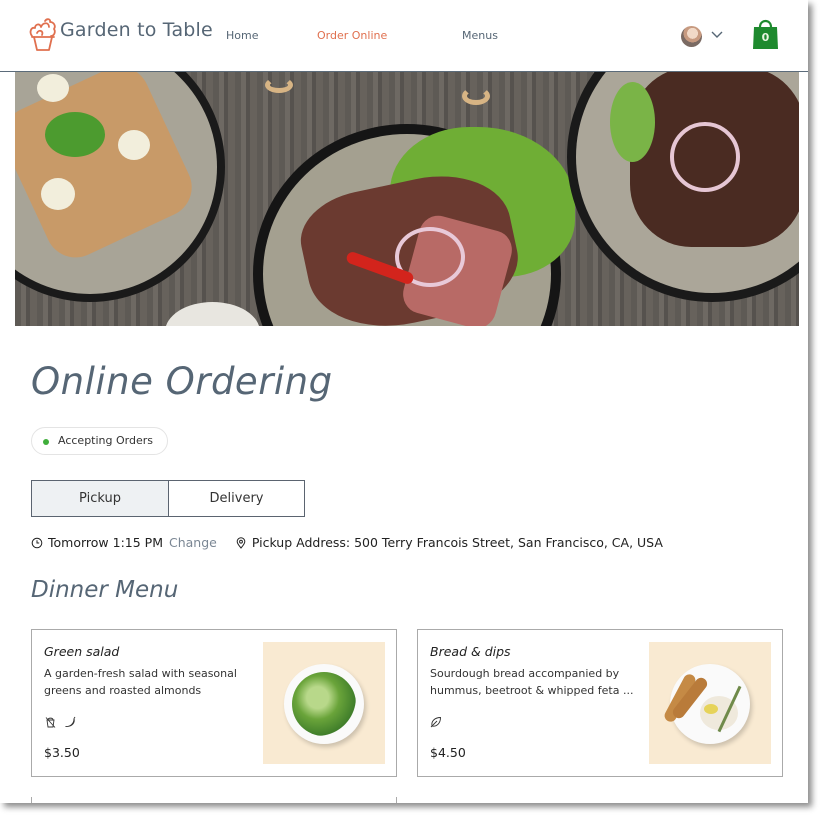  I want to click on hero-greens-right, so click(632, 122).